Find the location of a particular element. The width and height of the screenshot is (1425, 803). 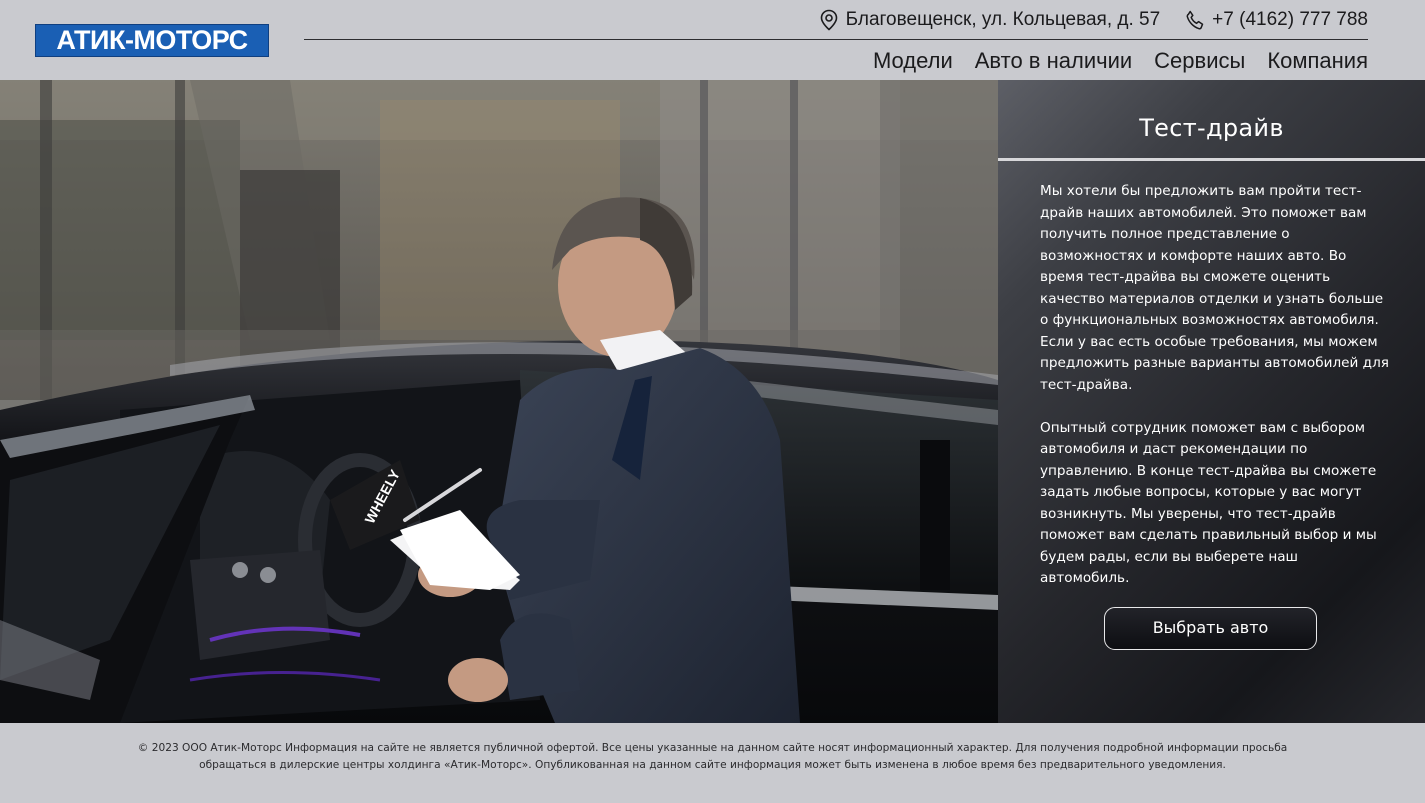

phone-icon is located at coordinates (1195, 20).